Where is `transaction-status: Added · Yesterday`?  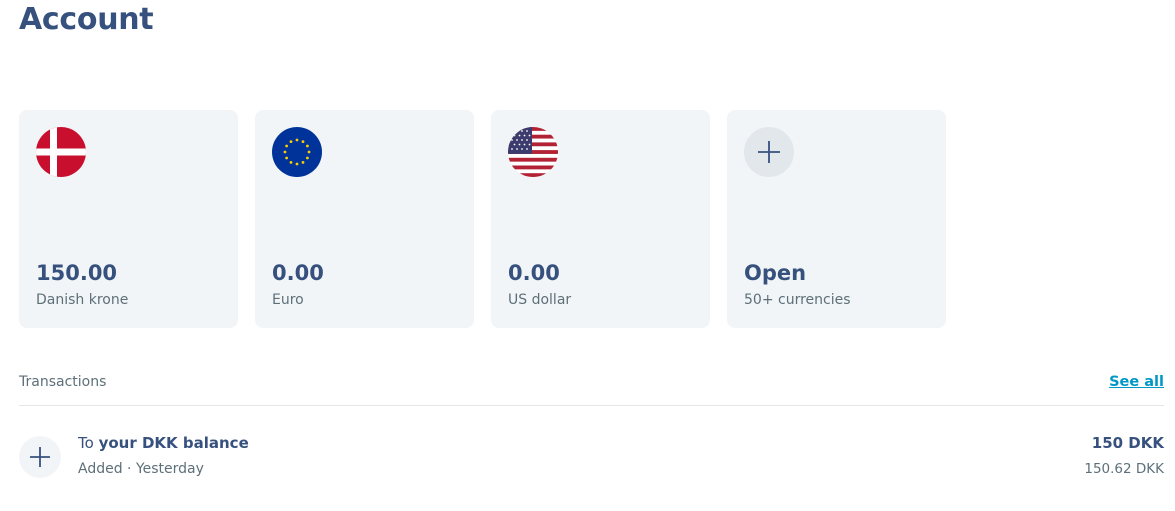 transaction-status: Added · Yesterday is located at coordinates (141, 469).